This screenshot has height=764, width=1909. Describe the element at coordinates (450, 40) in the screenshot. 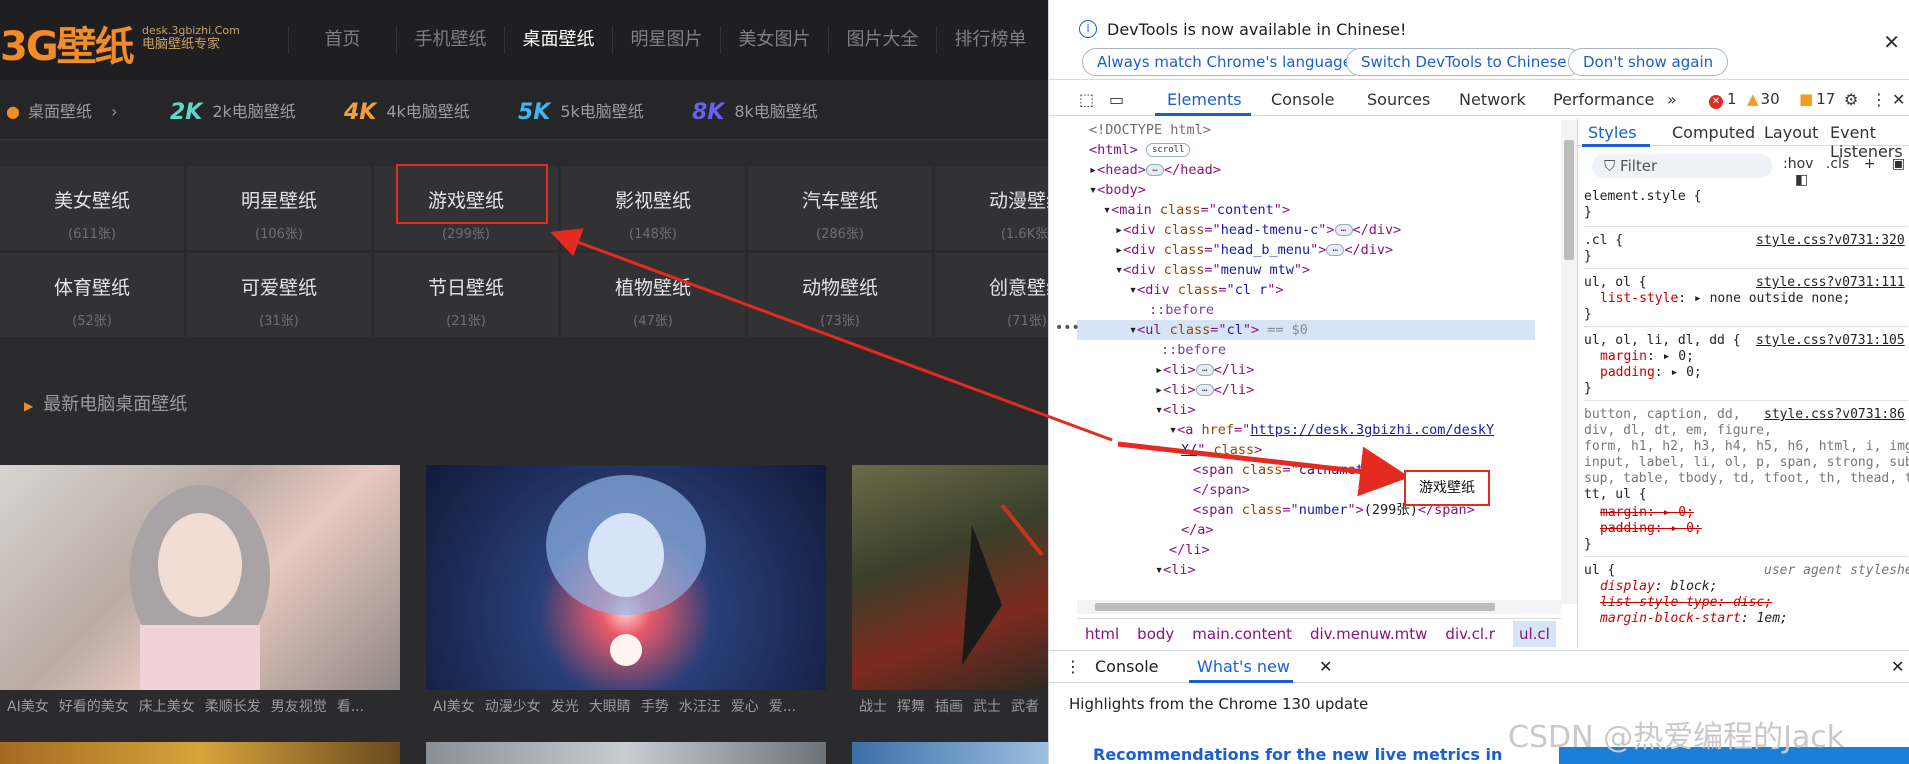

I see `nav-phone-wallpaper: 手机壁纸` at that location.